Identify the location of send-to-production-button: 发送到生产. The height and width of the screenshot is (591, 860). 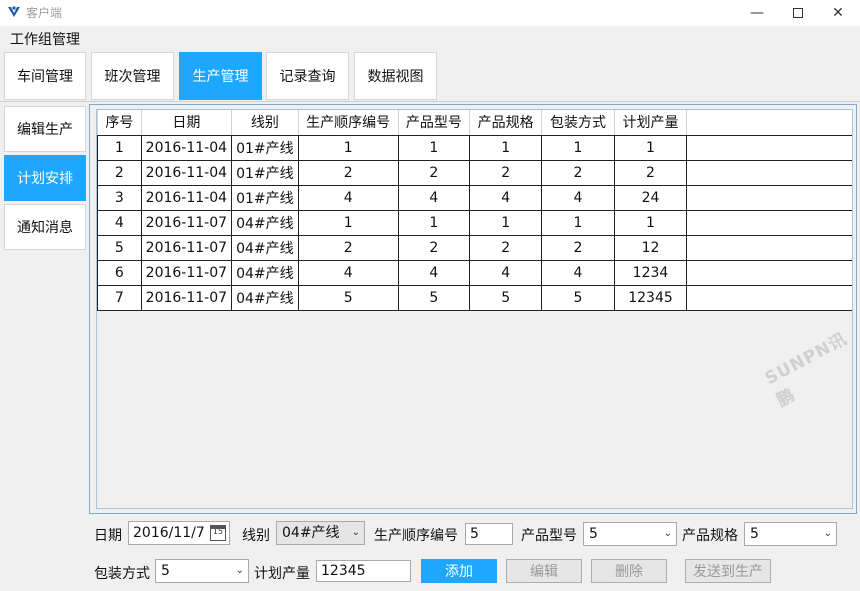
(728, 571).